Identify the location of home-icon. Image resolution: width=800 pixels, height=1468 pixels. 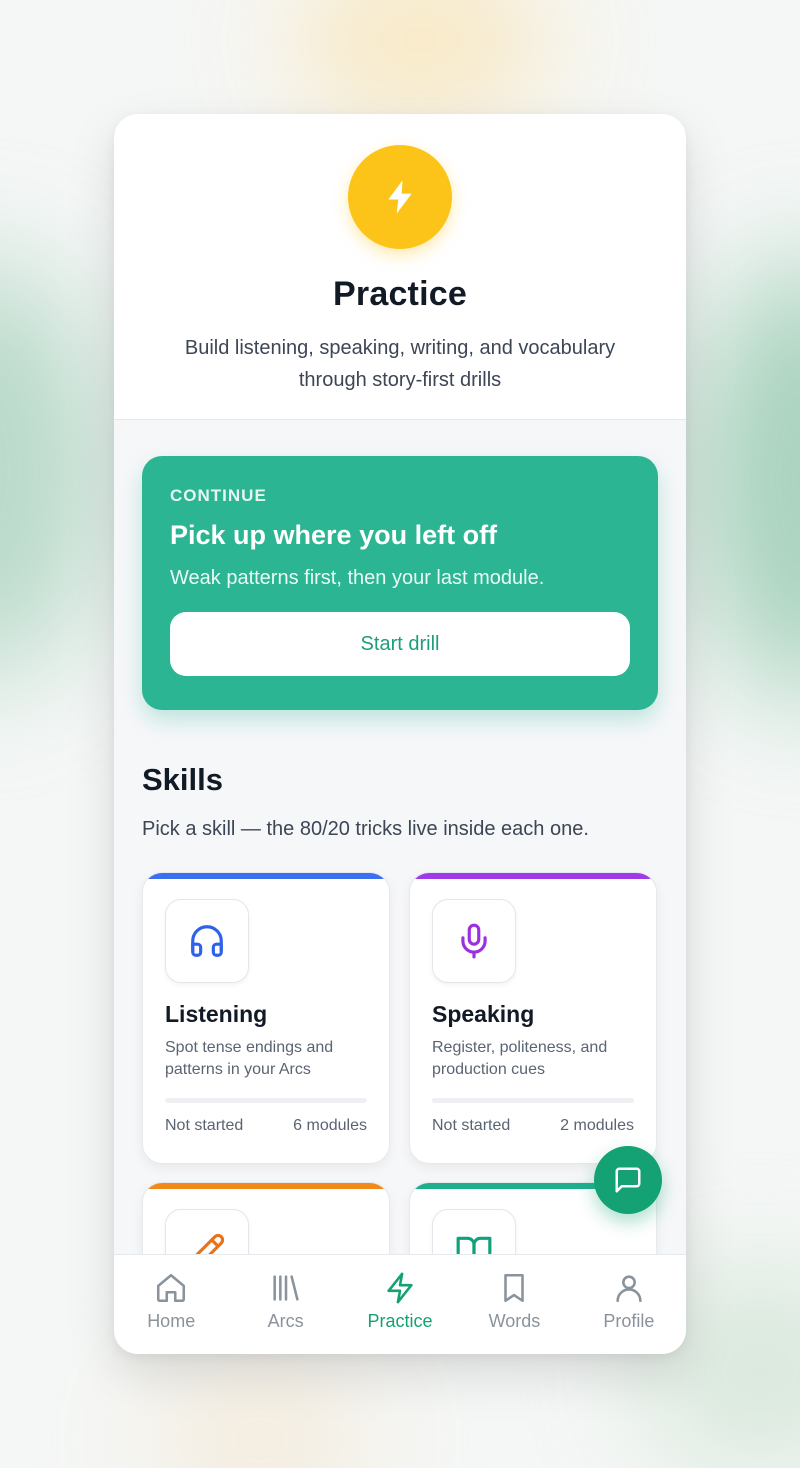
(171, 1288).